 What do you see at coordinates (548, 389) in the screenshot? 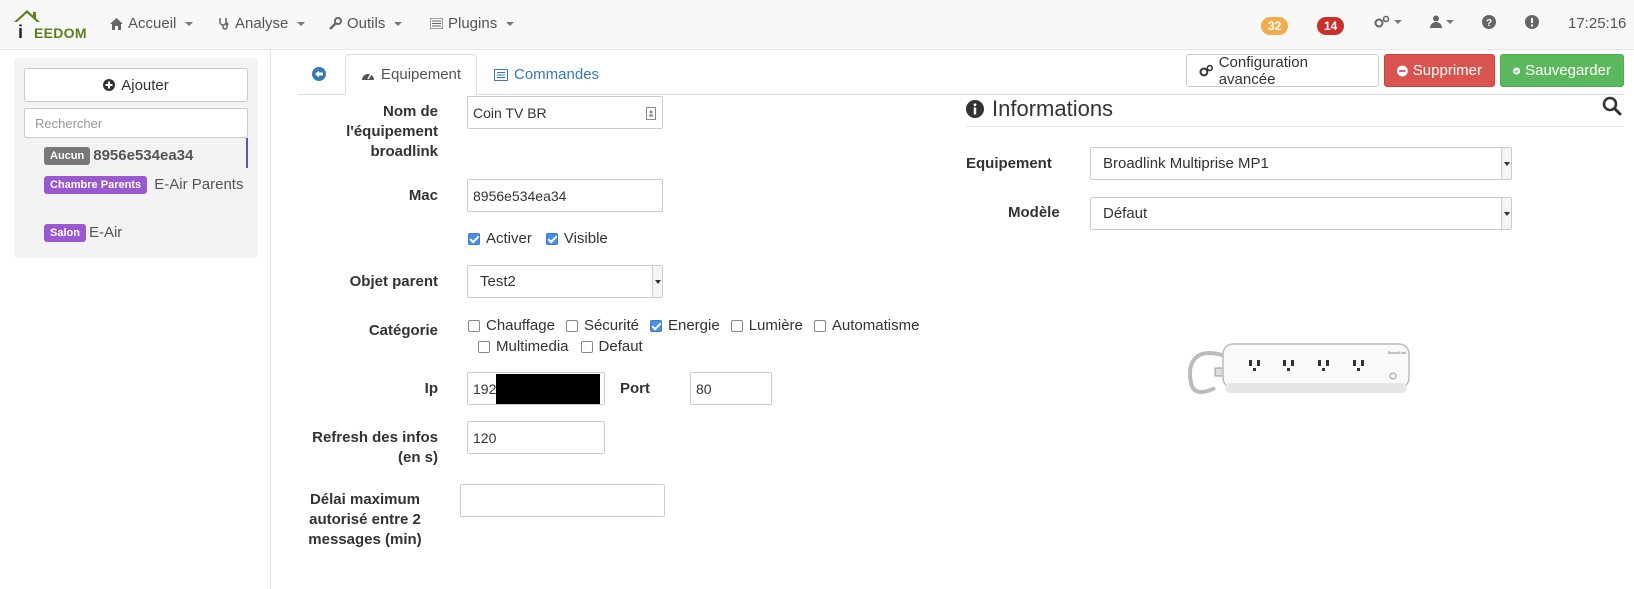
I see `redaction-block` at bounding box center [548, 389].